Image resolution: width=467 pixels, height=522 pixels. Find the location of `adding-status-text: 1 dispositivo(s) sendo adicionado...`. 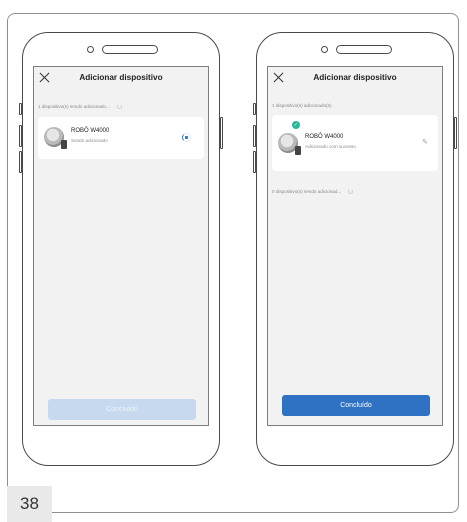

adding-status-text: 1 dispositivo(s) sendo adicionado... is located at coordinates (74, 106).